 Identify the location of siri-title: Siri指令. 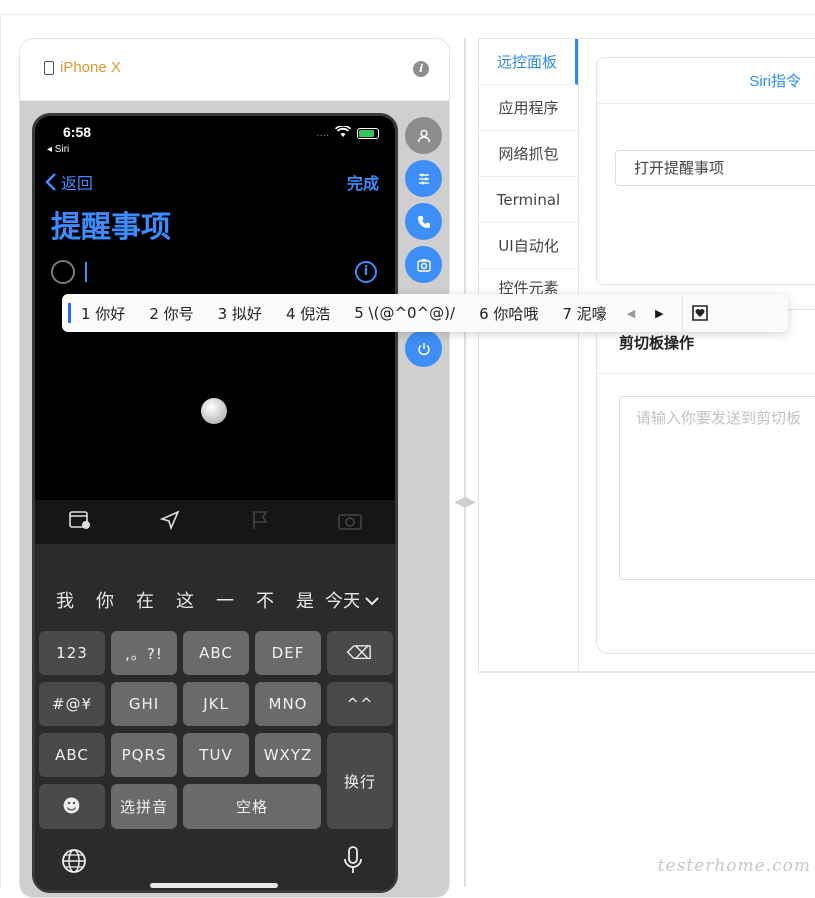
(775, 81).